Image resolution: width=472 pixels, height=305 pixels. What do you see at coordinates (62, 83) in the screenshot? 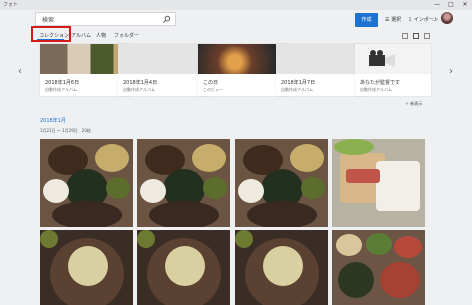
I see `collection-date: 2018年1月6日` at bounding box center [62, 83].